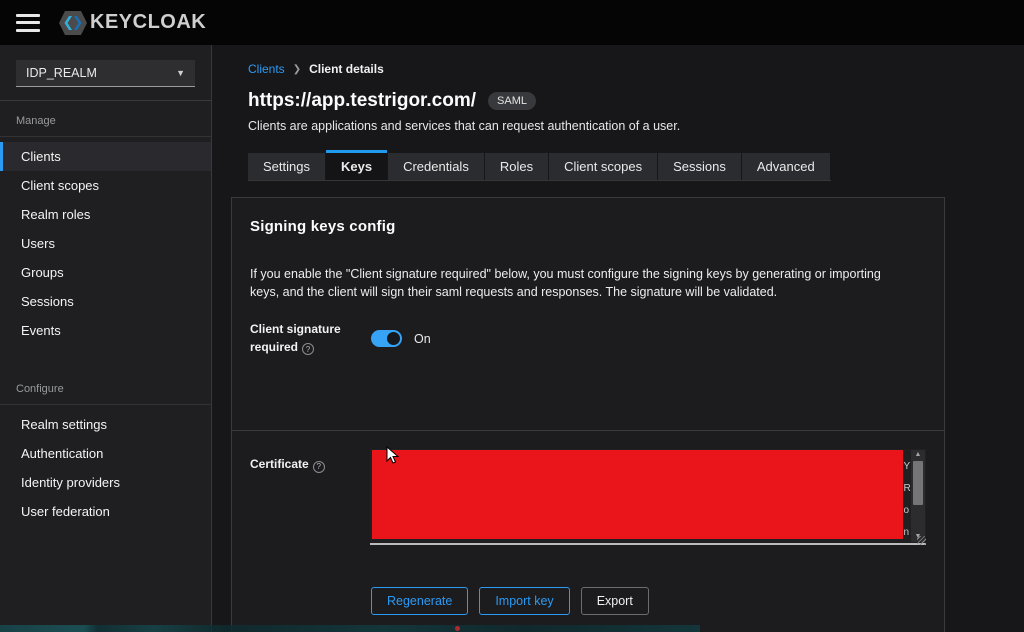 This screenshot has height=632, width=1024. What do you see at coordinates (105, 301) in the screenshot?
I see `sidebar-item-sessions: Sessions` at bounding box center [105, 301].